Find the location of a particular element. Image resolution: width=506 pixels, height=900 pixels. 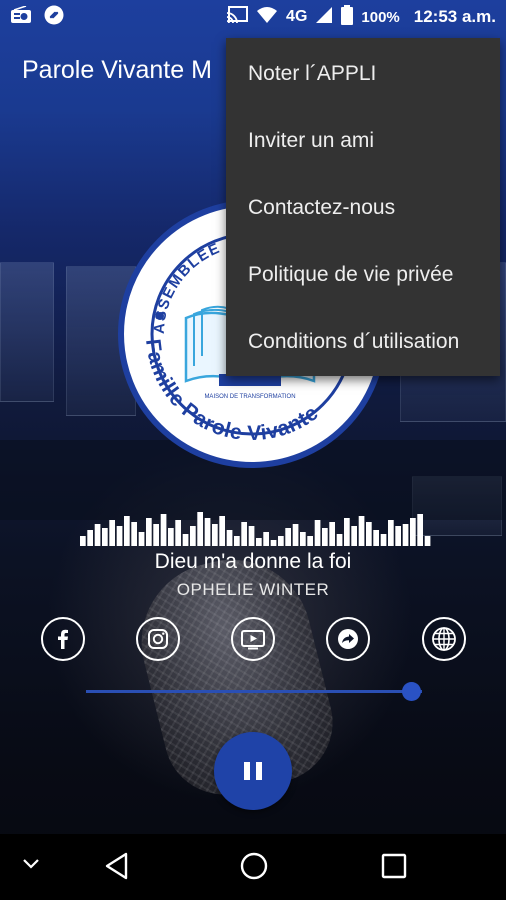

chevron-down-icon is located at coordinates (31, 866).